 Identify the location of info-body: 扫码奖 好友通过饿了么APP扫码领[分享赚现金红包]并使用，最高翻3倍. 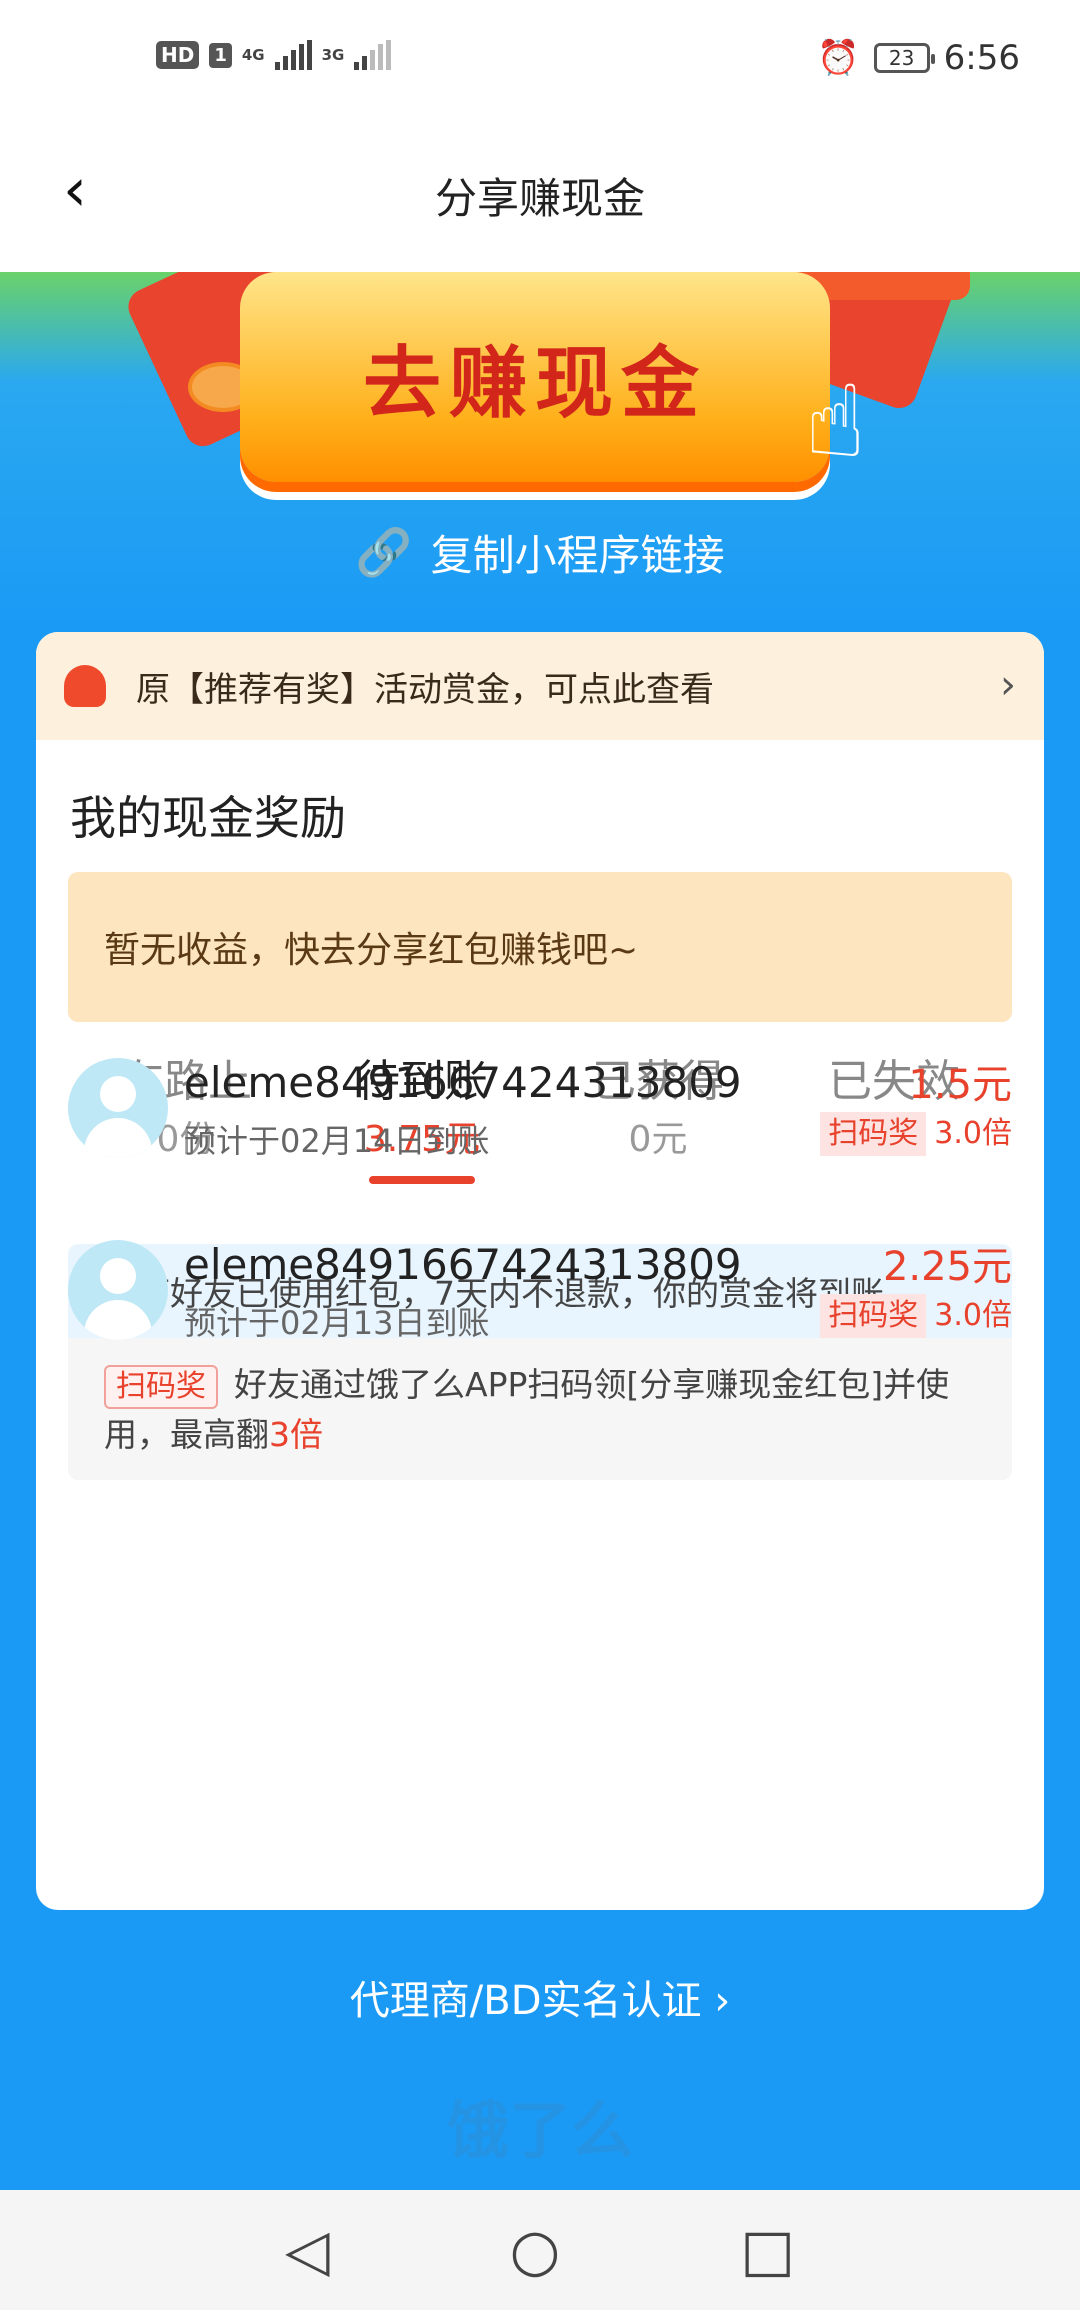
(540, 1409).